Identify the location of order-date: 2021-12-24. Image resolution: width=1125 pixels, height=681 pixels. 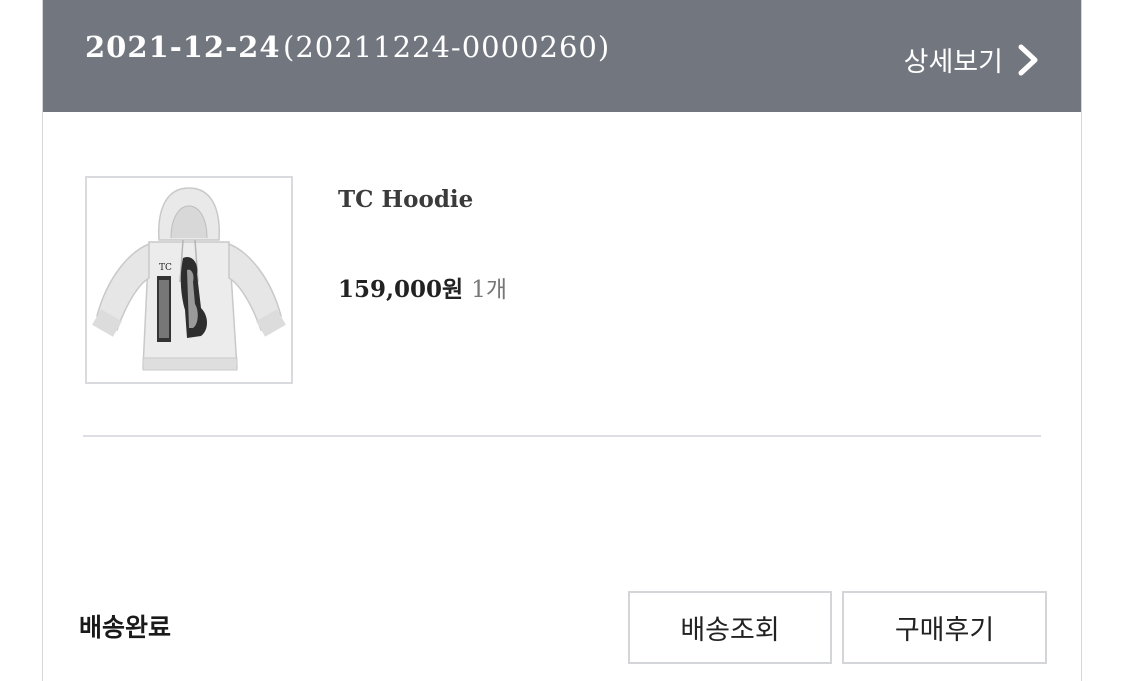
(183, 47).